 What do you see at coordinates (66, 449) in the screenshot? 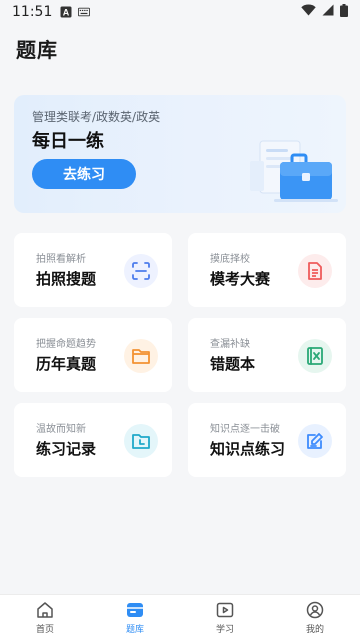
I see `tile-title: 练习记录` at bounding box center [66, 449].